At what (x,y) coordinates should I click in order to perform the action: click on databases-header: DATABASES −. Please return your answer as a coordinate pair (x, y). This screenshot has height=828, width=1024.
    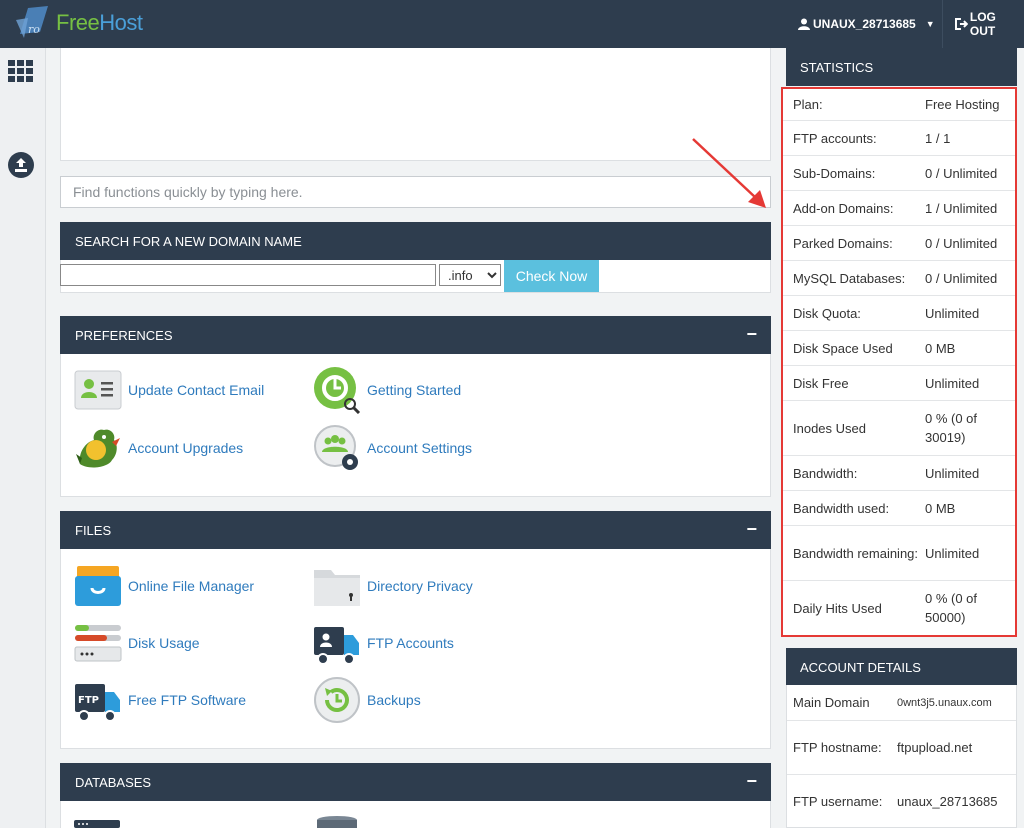
    Looking at the image, I should click on (415, 782).